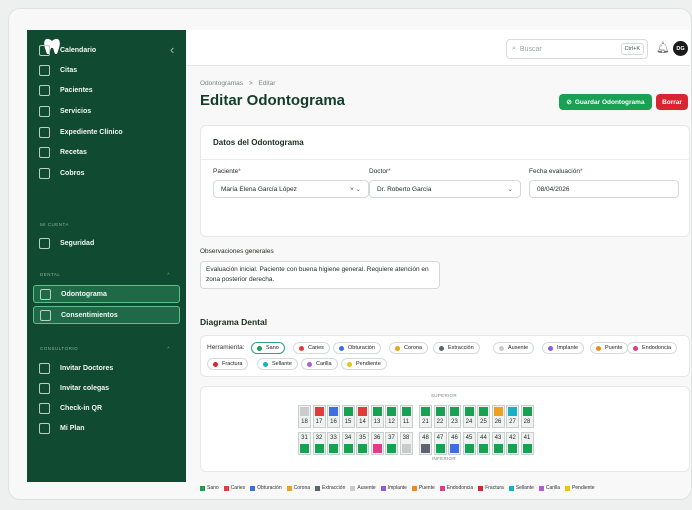 The width and height of the screenshot is (692, 510). Describe the element at coordinates (311, 348) in the screenshot. I see `tool-chip-caries: Caries` at that location.